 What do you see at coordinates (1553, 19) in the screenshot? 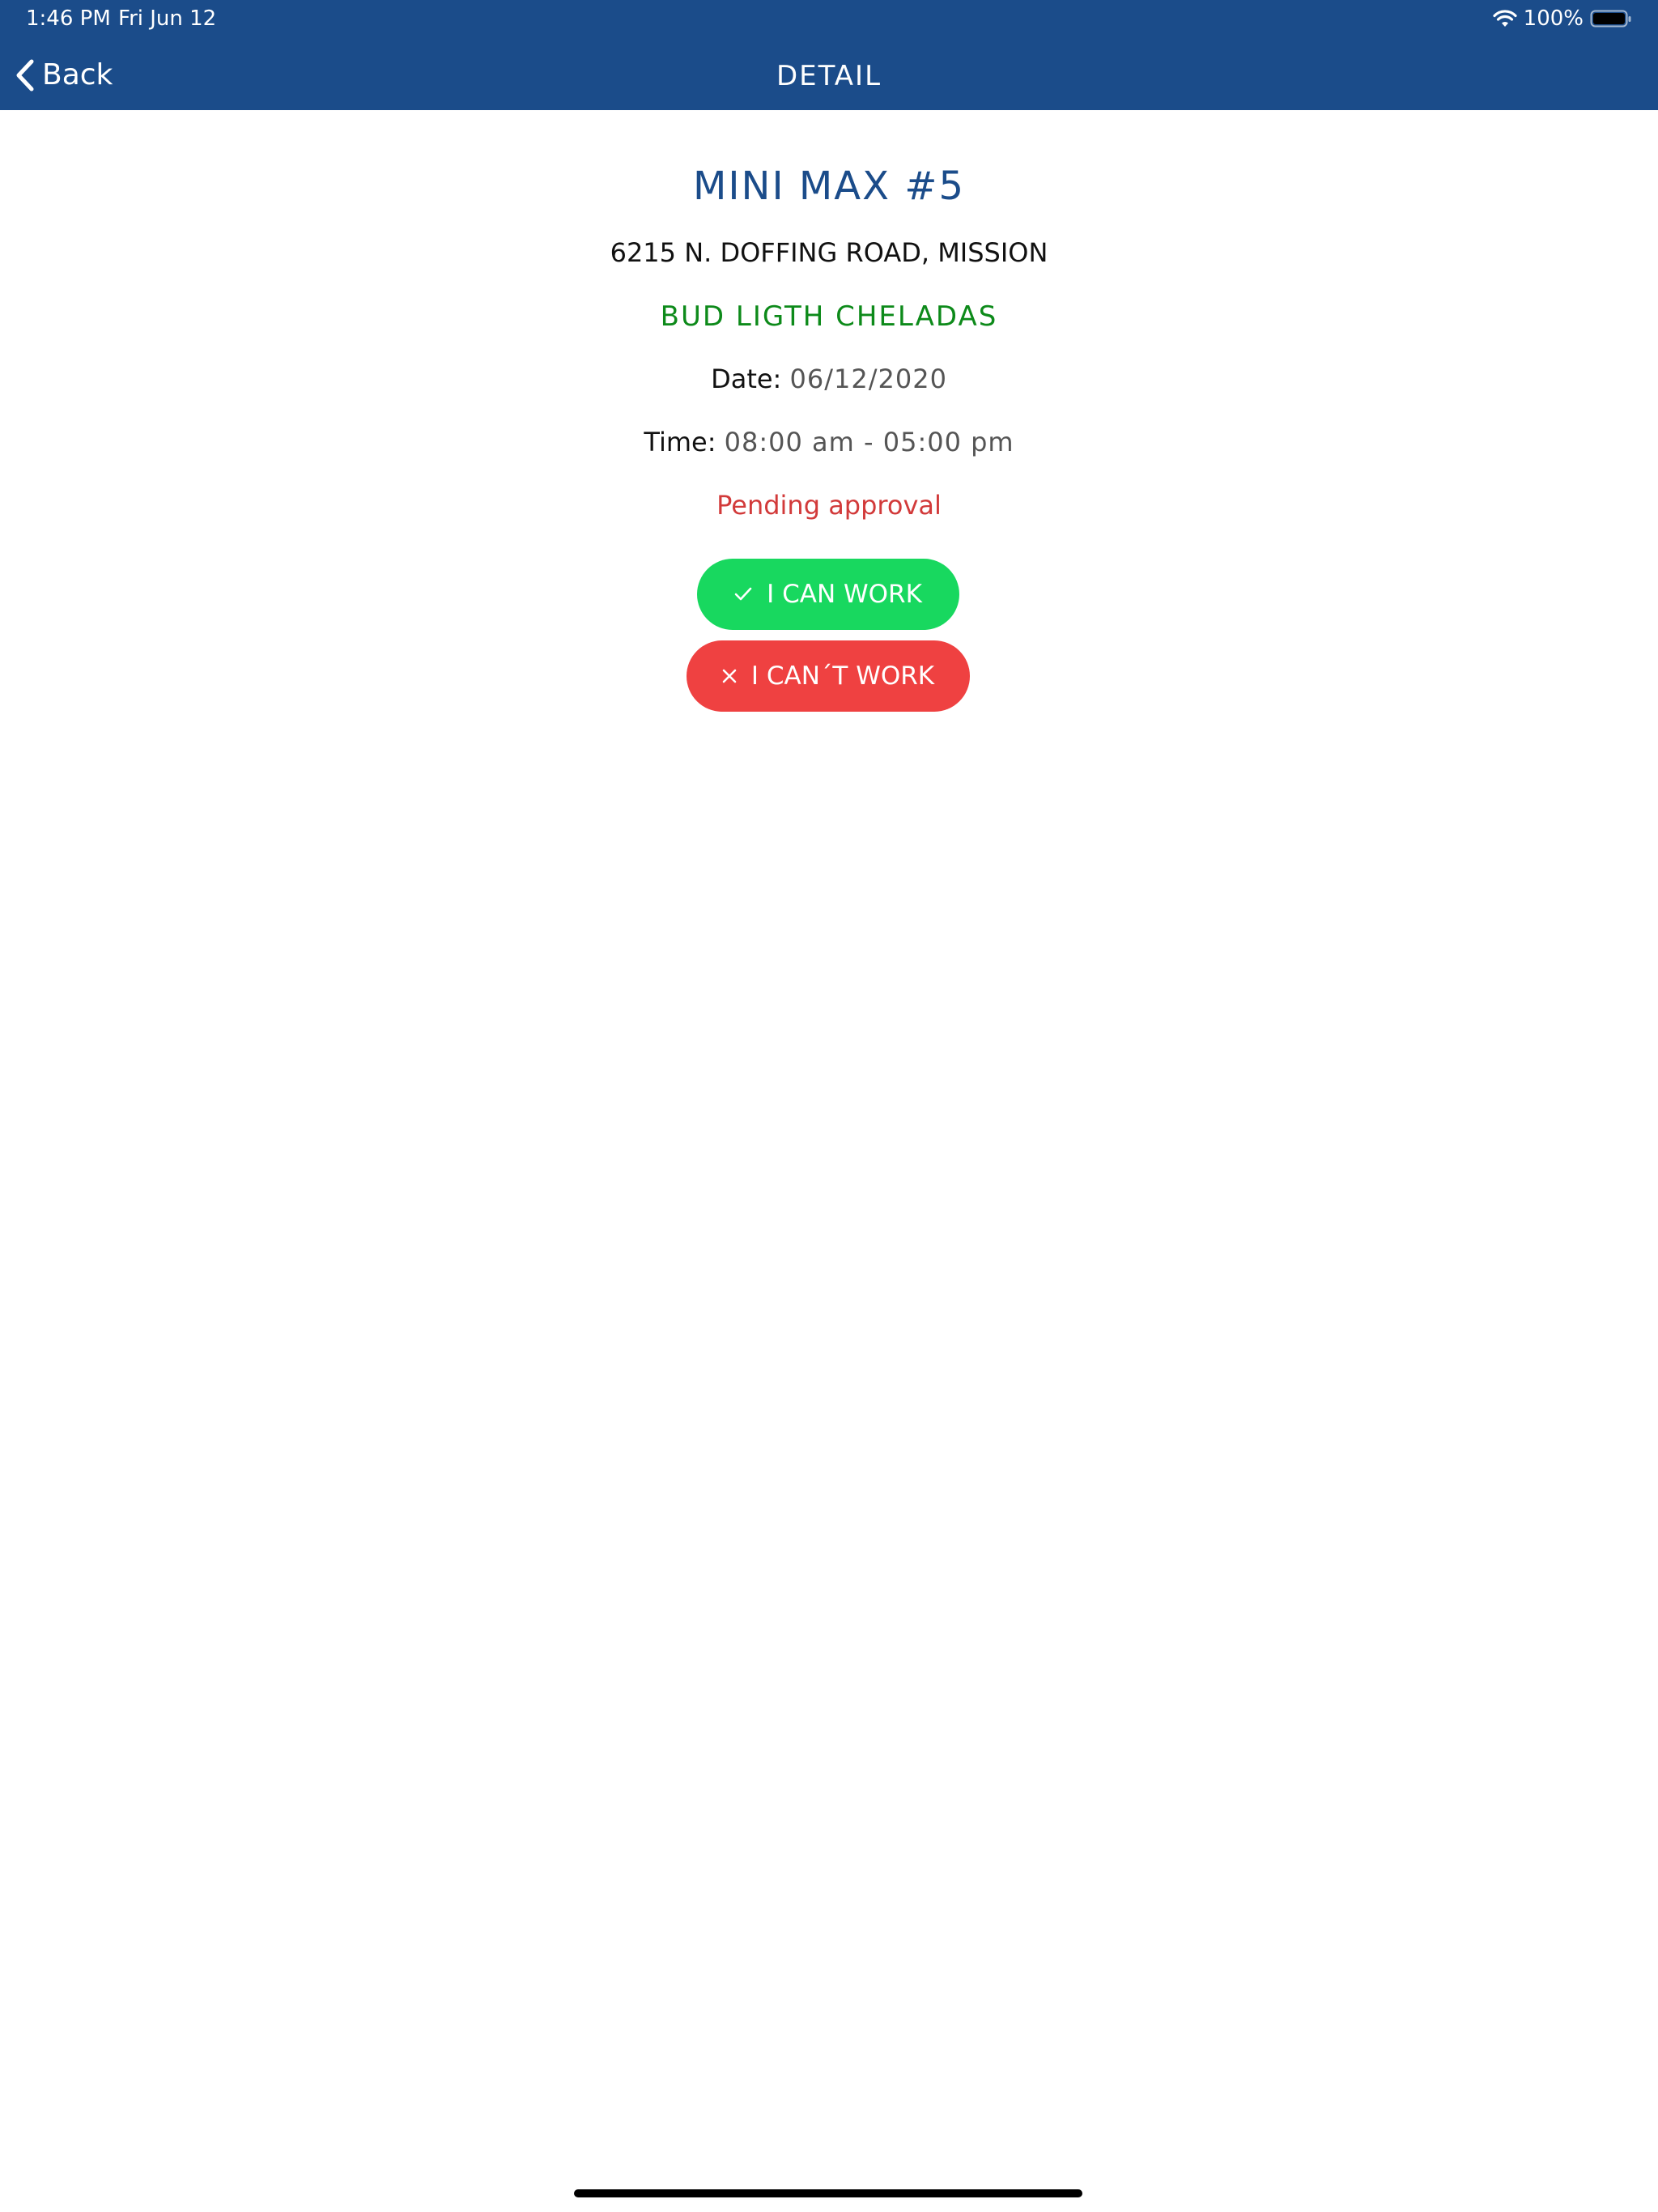
I see `battery-percent: 100%` at bounding box center [1553, 19].